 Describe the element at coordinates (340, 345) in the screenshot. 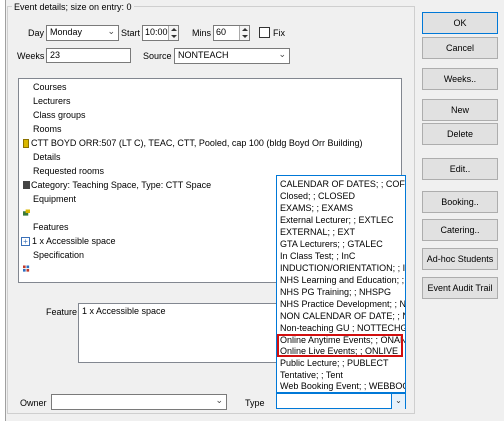

I see `highlight-box` at that location.